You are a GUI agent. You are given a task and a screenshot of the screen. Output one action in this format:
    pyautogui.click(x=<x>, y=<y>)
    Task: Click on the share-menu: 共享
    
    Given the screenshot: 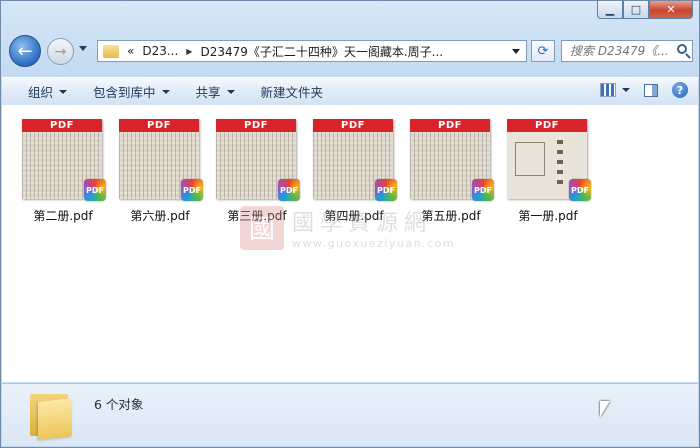 What is the action you would take?
    pyautogui.click(x=215, y=91)
    